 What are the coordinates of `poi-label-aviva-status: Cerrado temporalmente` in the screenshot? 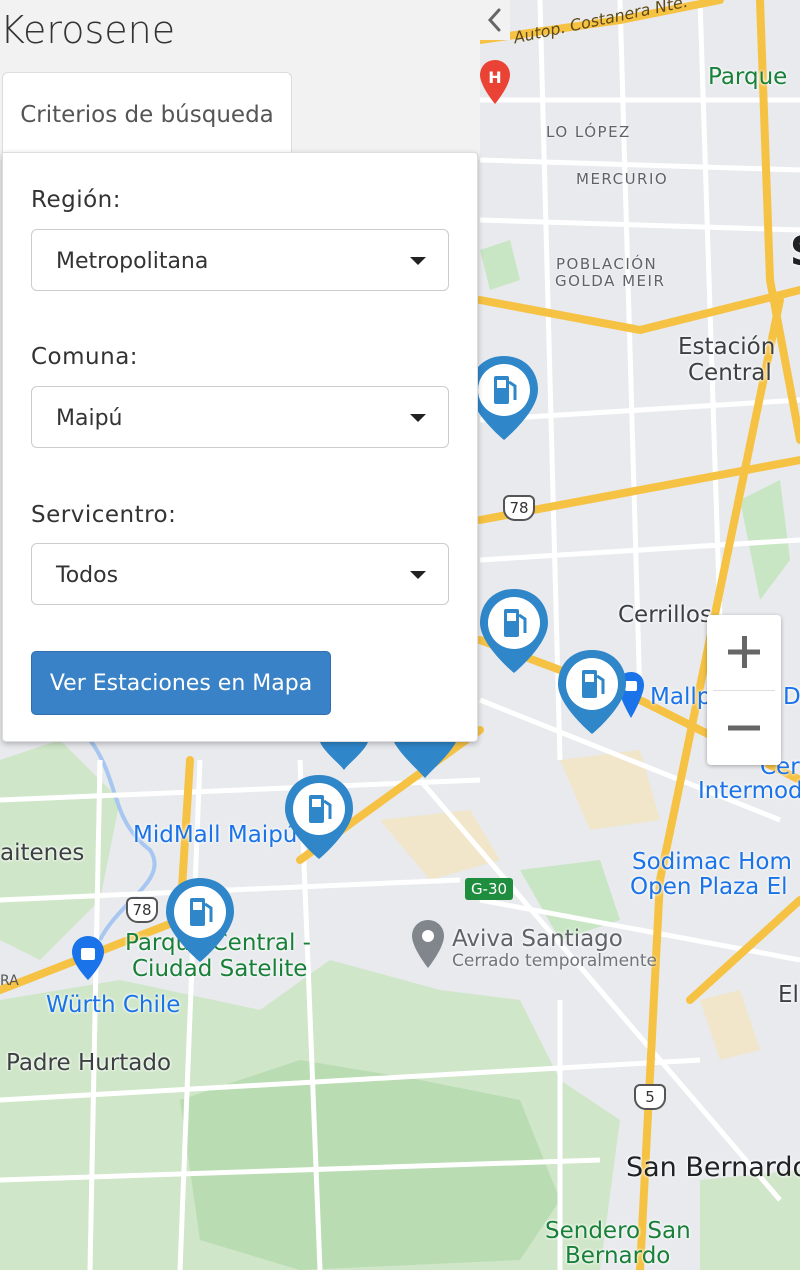 It's located at (554, 961).